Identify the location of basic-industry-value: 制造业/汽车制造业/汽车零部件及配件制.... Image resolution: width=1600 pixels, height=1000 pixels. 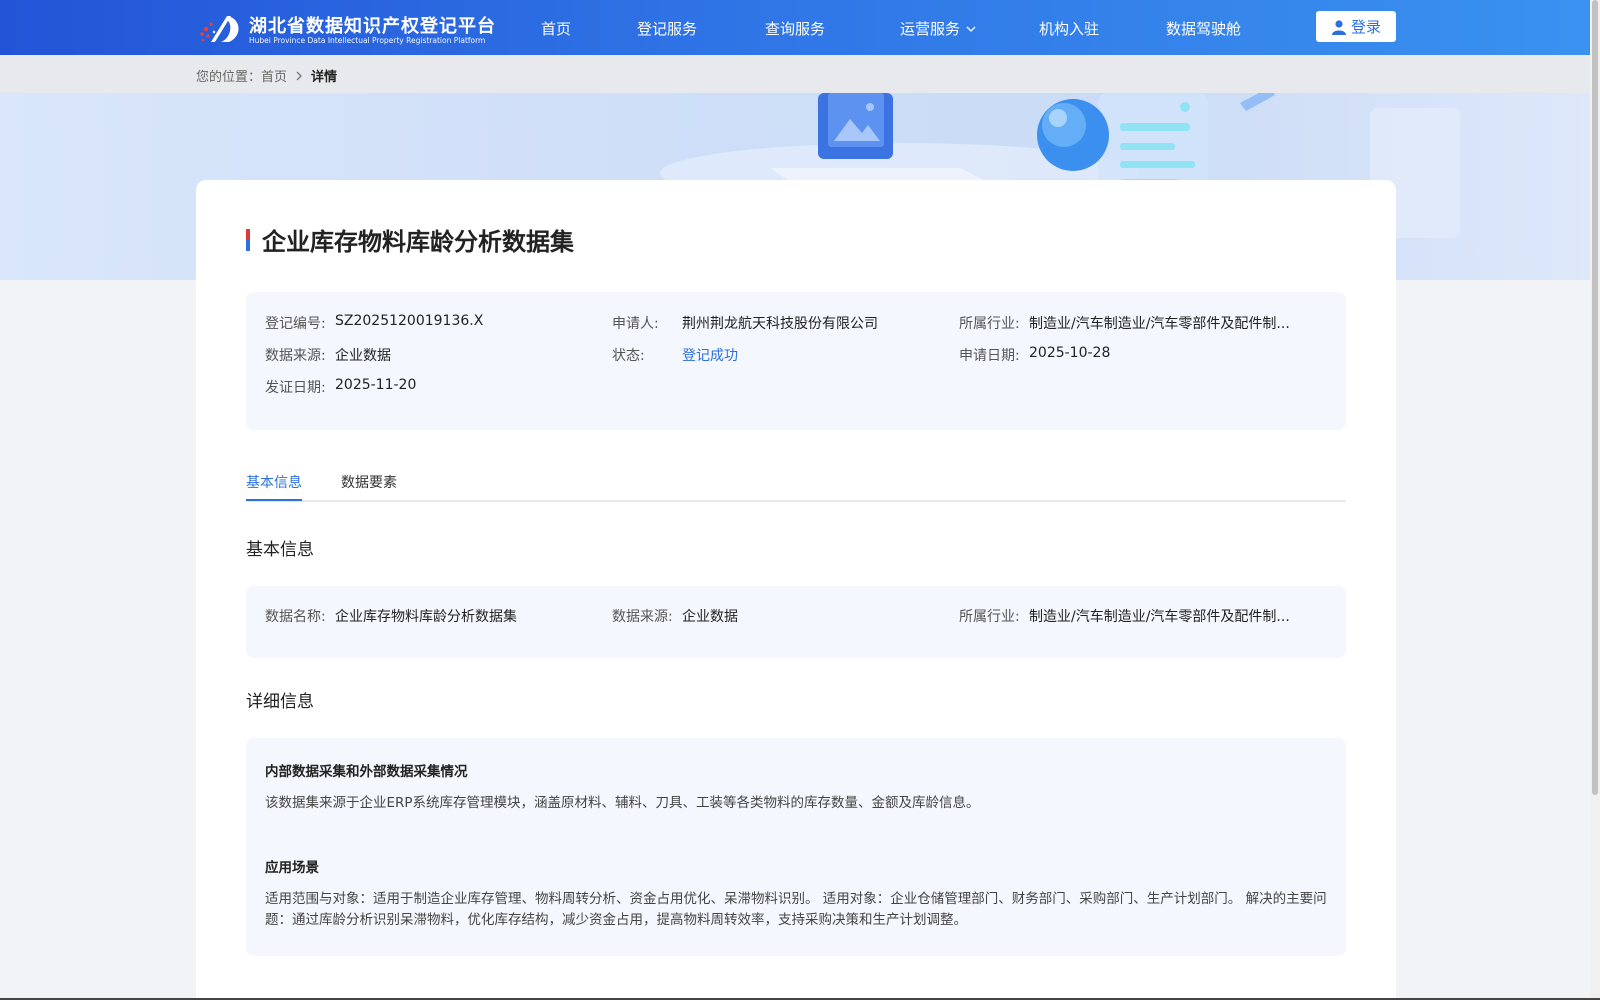
(1159, 617).